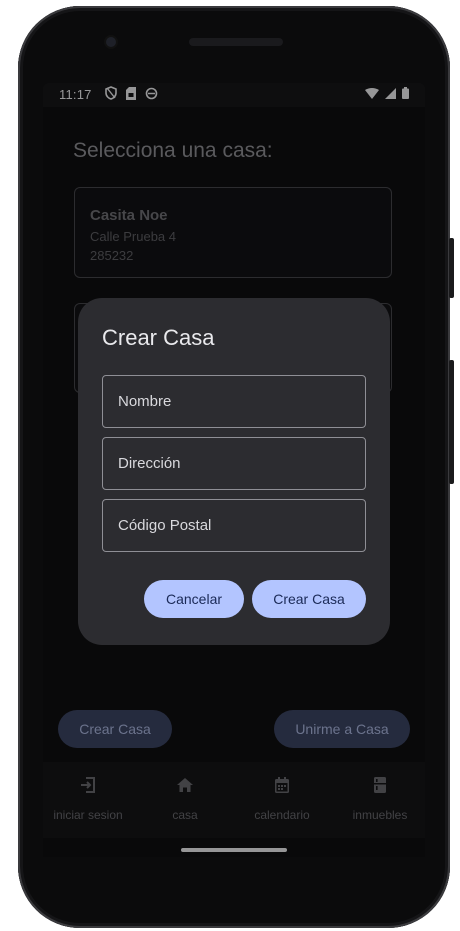 The width and height of the screenshot is (460, 931). Describe the element at coordinates (234, 463) in the screenshot. I see `address-field: Dirección` at that location.